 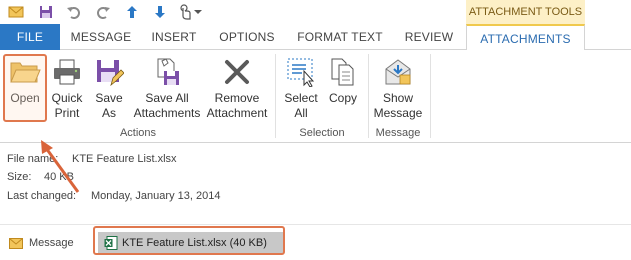 What do you see at coordinates (398, 98) in the screenshot?
I see `show-message-label-line1: Show` at bounding box center [398, 98].